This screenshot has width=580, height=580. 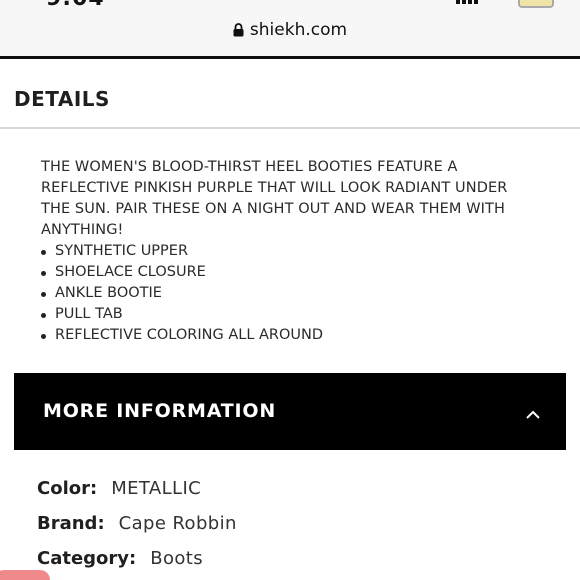 What do you see at coordinates (182, 272) in the screenshot?
I see `feature-item: SHOELACE CLOSURE` at bounding box center [182, 272].